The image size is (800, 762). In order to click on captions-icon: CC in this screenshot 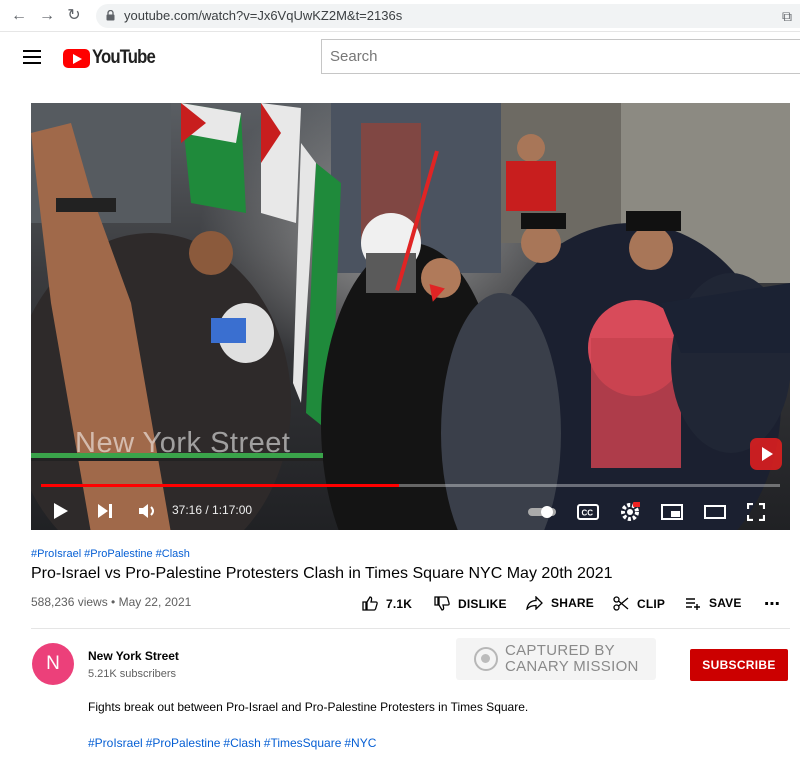, I will do `click(588, 512)`.